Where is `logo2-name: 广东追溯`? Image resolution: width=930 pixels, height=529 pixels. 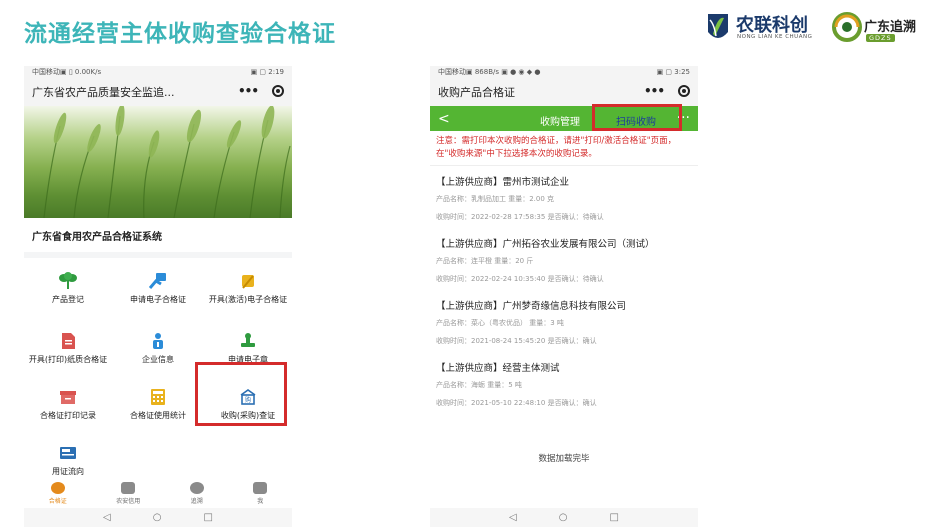 logo2-name: 广东追溯 is located at coordinates (890, 27).